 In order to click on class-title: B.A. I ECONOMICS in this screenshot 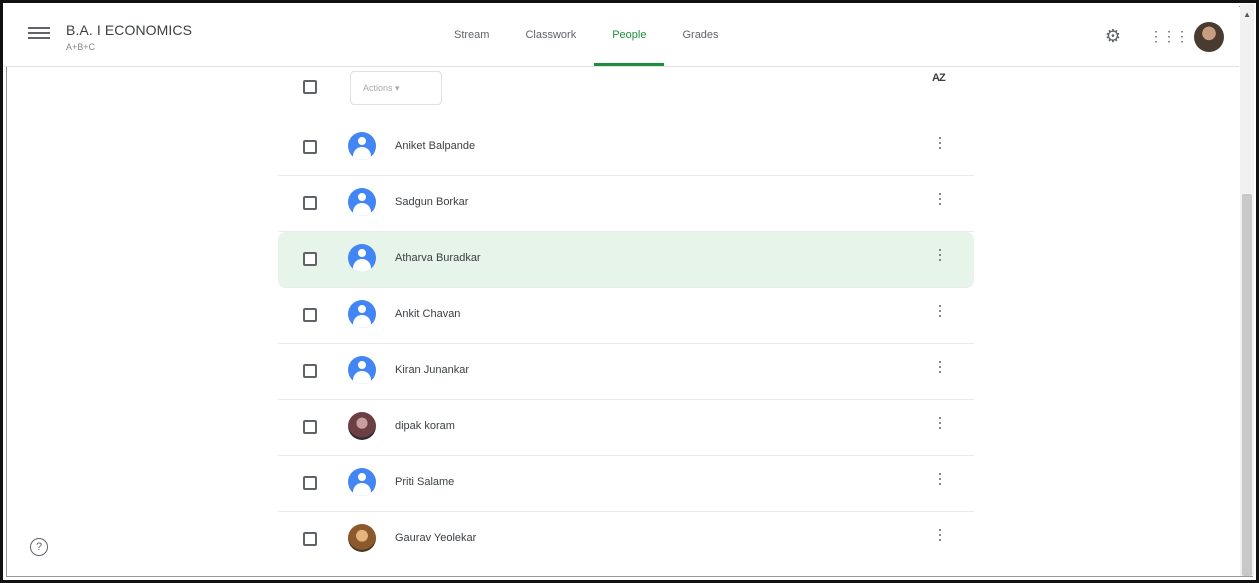, I will do `click(129, 30)`.